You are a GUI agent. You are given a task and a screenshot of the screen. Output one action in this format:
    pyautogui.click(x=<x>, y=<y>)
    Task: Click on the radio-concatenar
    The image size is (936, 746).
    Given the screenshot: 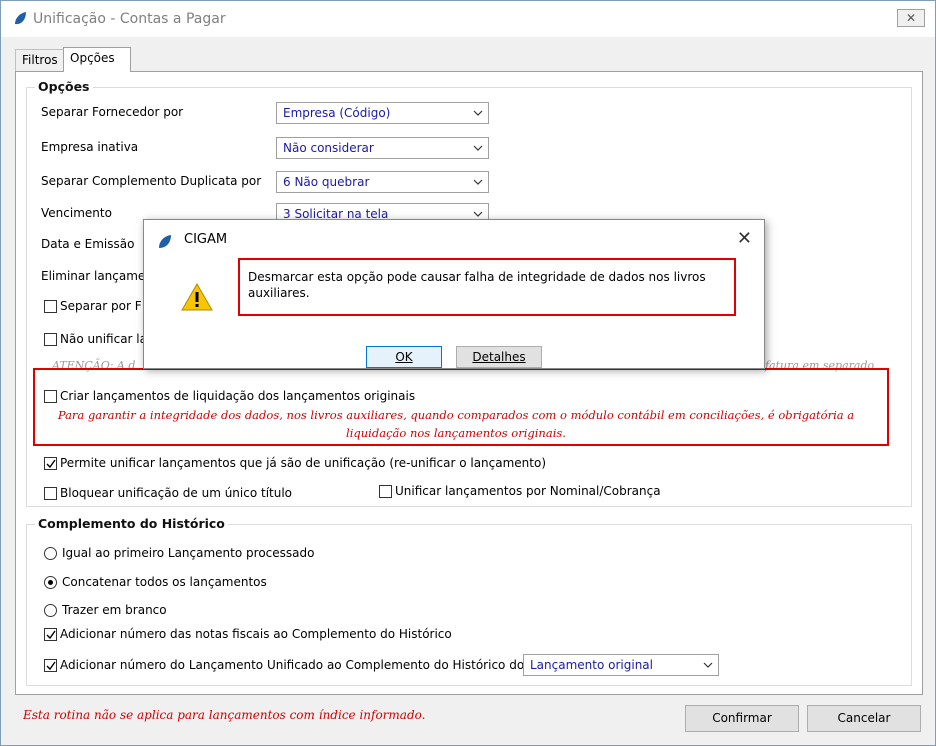 What is the action you would take?
    pyautogui.click(x=50, y=582)
    